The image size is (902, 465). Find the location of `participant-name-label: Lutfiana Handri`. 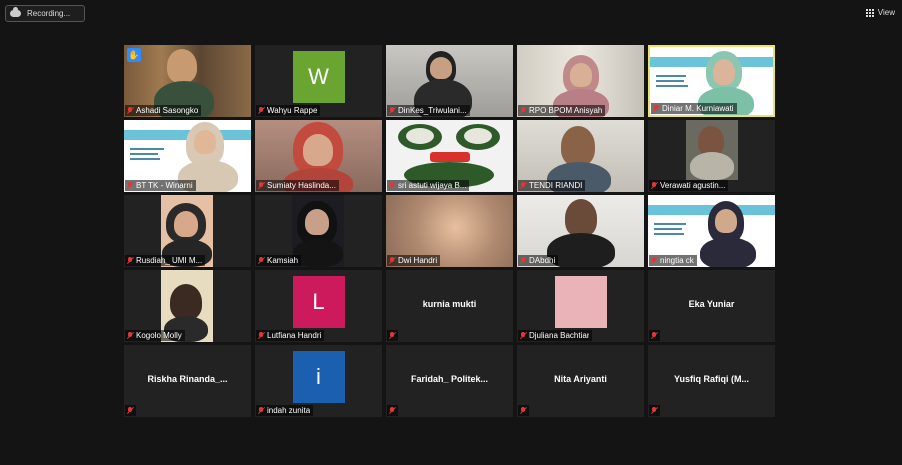

participant-name-label: Lutfiana Handri is located at coordinates (290, 335).